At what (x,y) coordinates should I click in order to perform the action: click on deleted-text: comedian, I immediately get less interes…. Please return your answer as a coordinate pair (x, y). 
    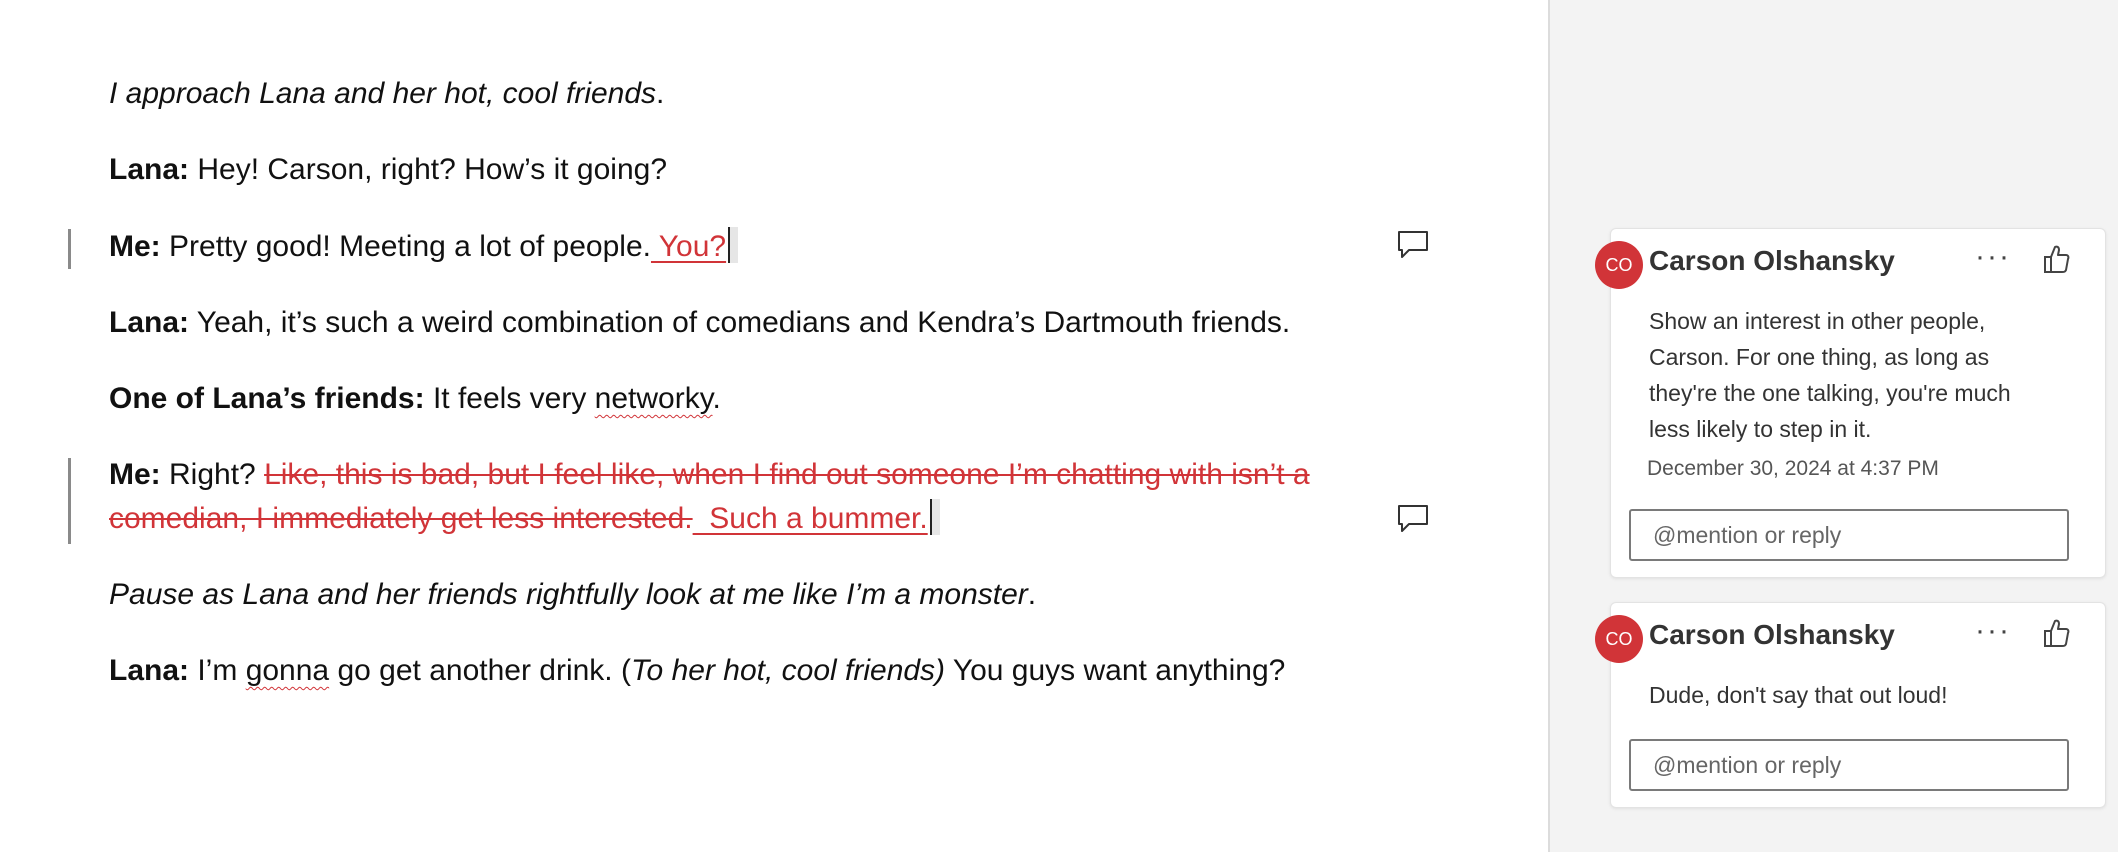
    Looking at the image, I should click on (401, 518).